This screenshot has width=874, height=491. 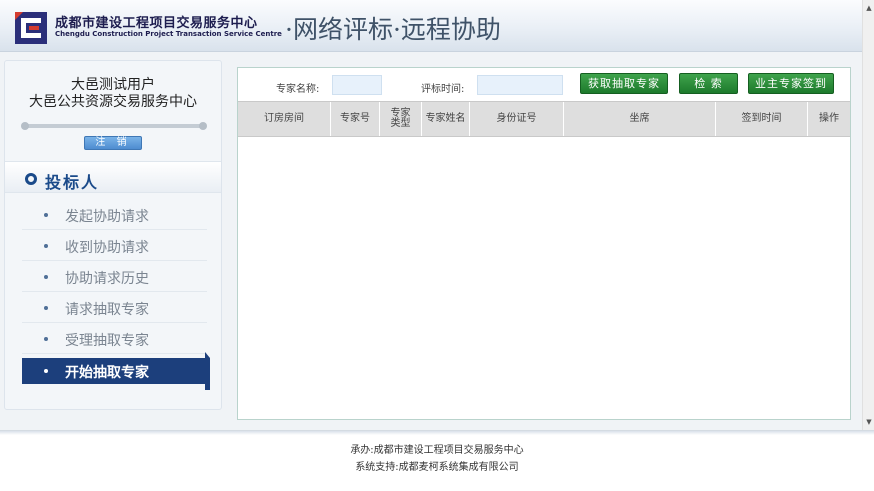 What do you see at coordinates (113, 102) in the screenshot?
I see `user-org: 大邑公共资源交易服务中心` at bounding box center [113, 102].